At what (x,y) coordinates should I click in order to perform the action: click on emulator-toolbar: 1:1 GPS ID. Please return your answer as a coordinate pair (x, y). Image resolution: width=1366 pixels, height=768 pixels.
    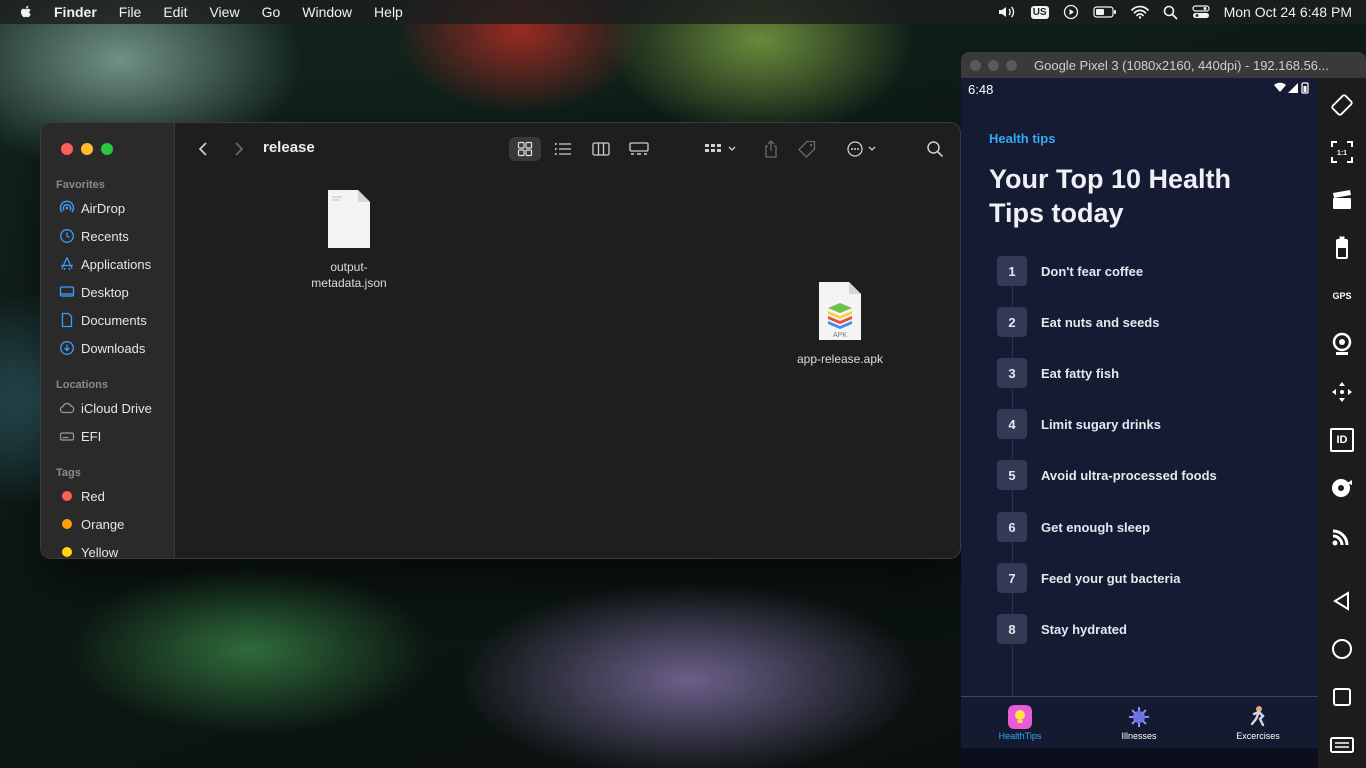
    Looking at the image, I should click on (1342, 423).